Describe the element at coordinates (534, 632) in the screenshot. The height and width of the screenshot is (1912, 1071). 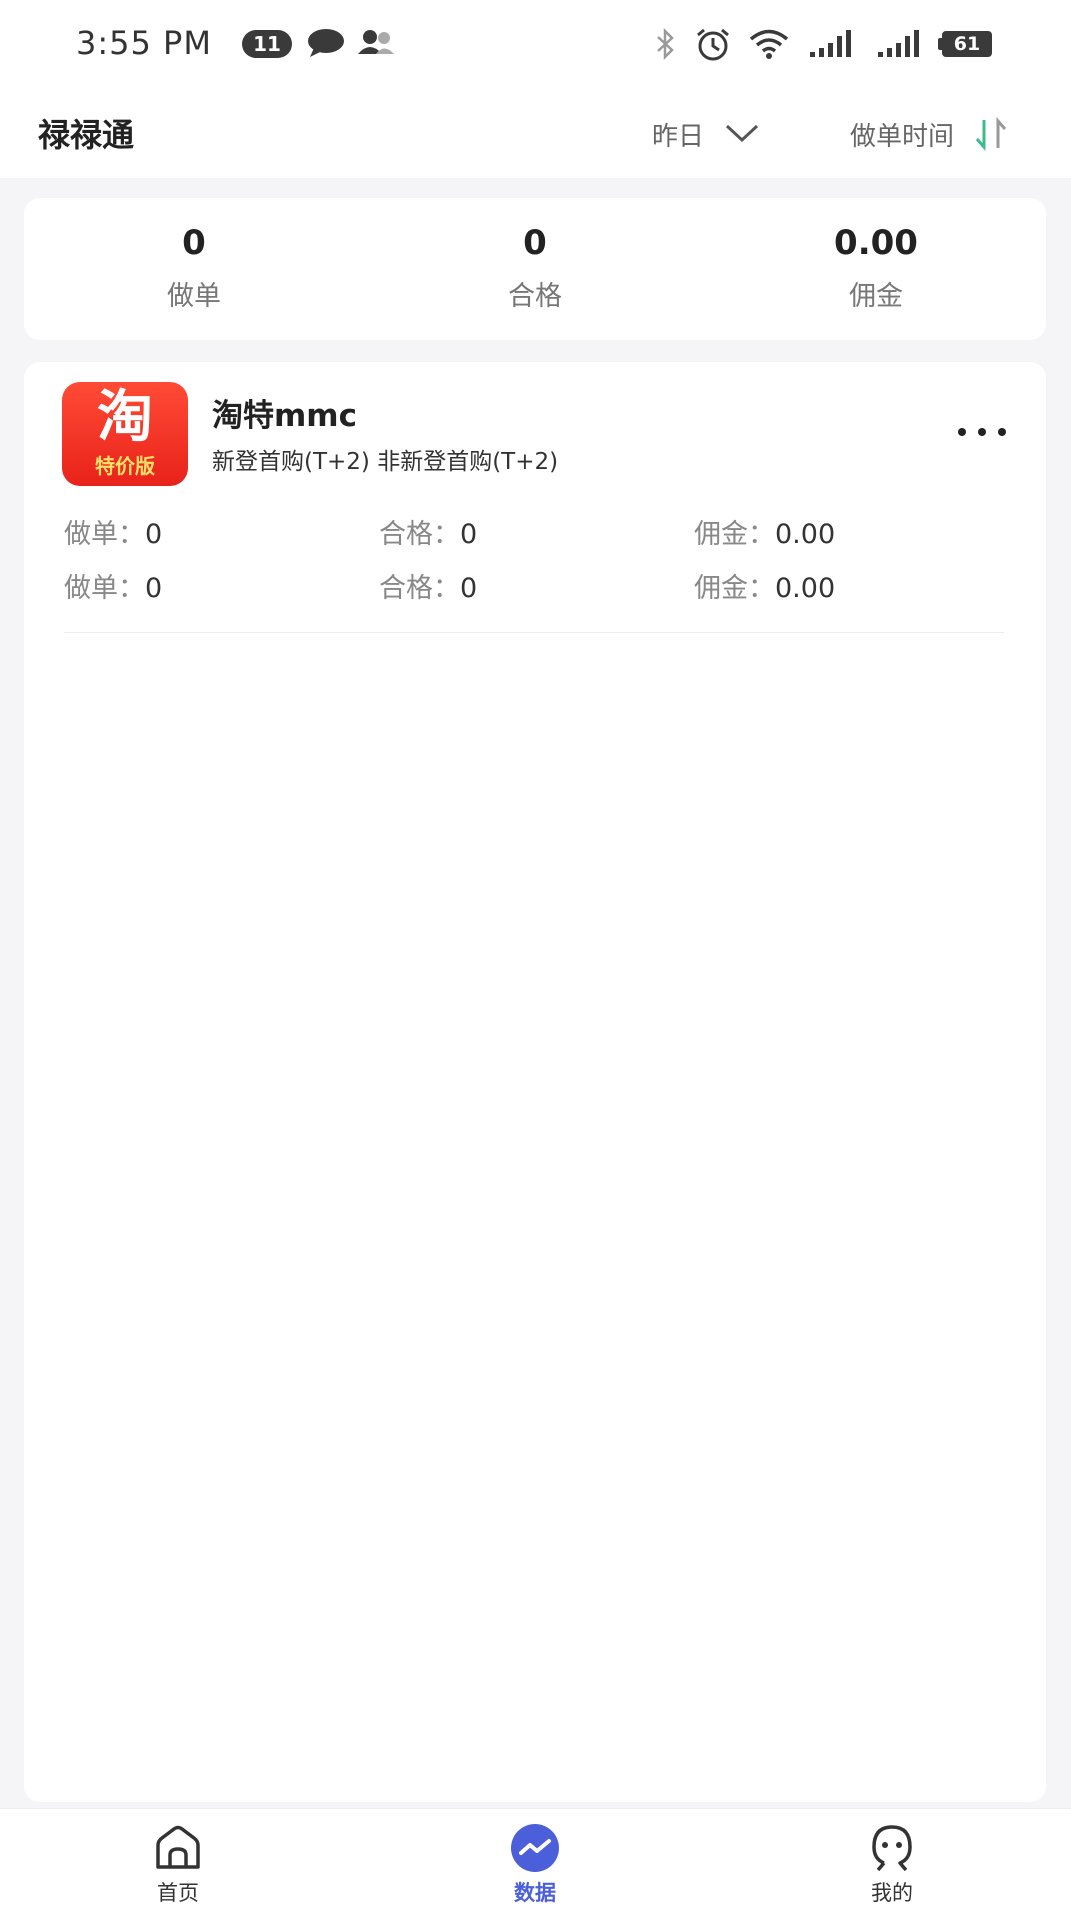
I see `divider` at that location.